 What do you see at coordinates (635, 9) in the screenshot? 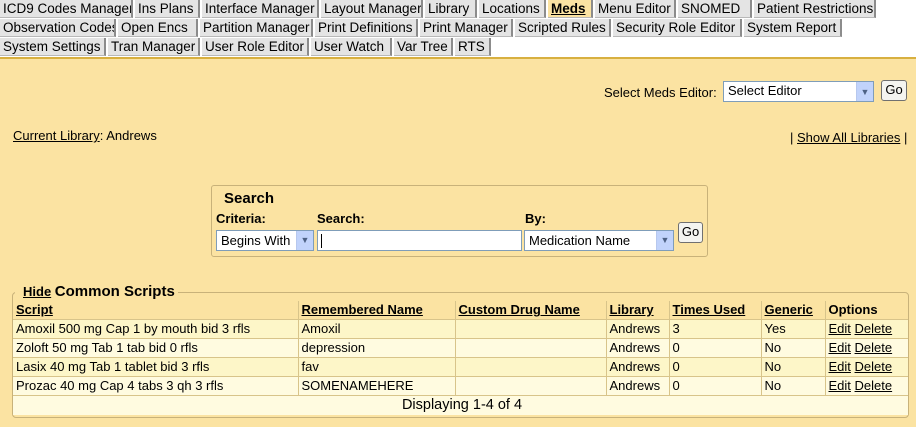
I see `tab-menu-editor: Menu Editor` at bounding box center [635, 9].